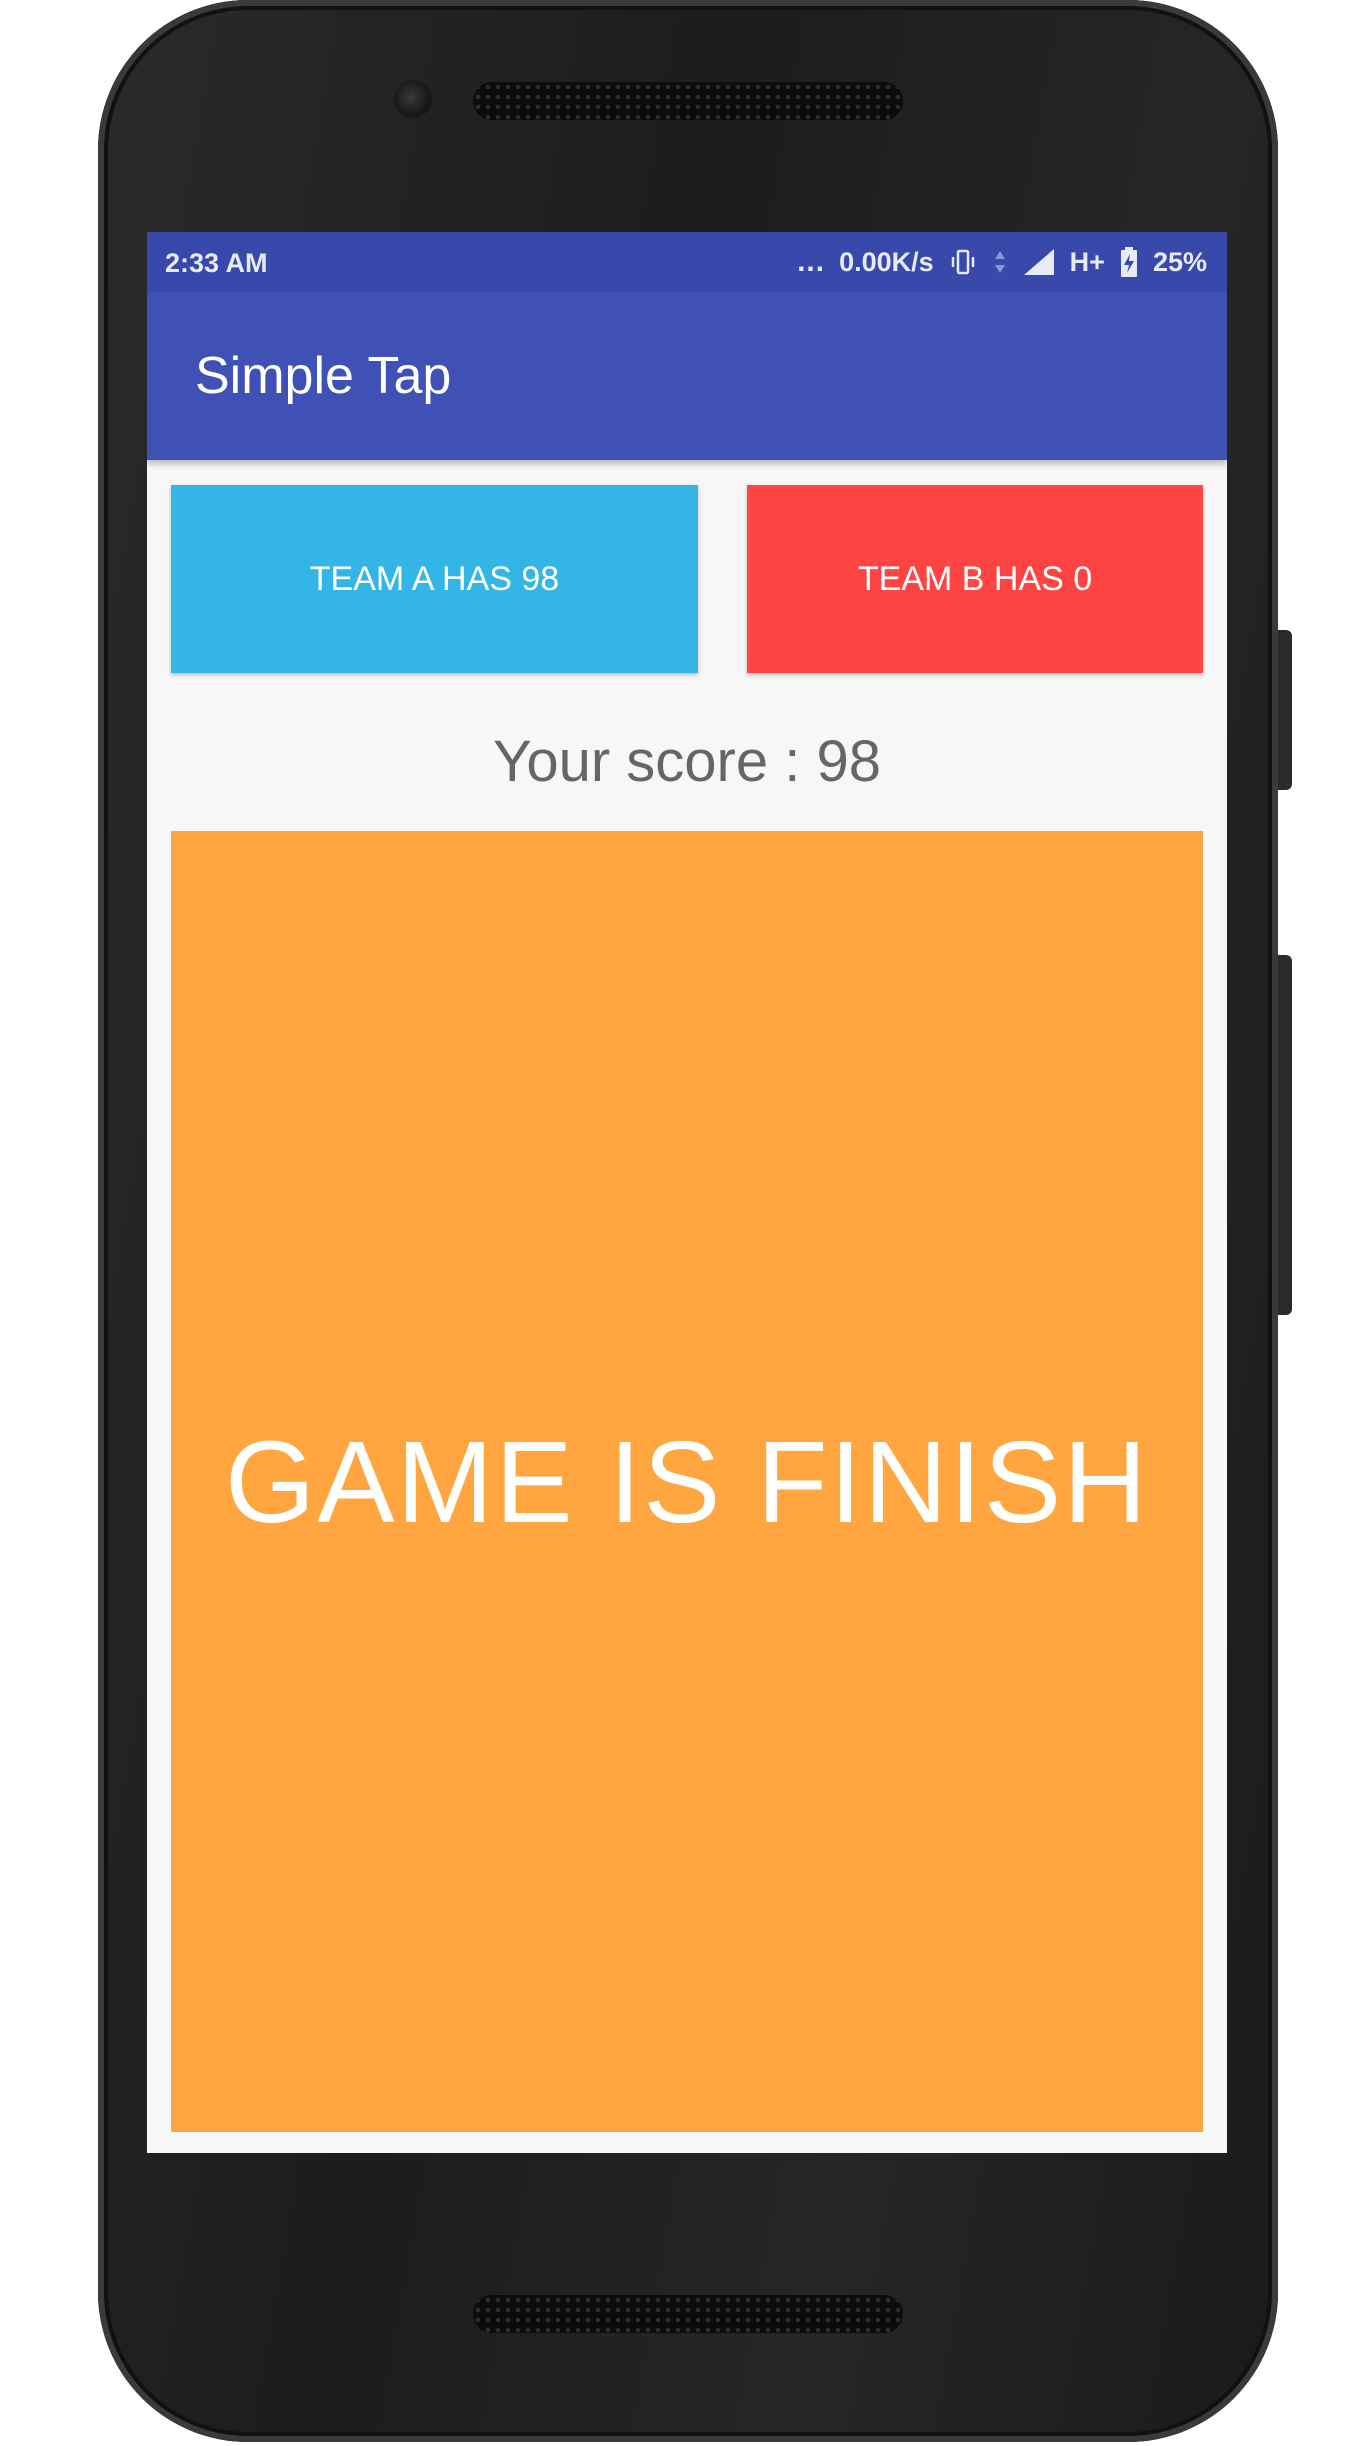  Describe the element at coordinates (886, 261) in the screenshot. I see `network-speed: 0.00K/s` at that location.